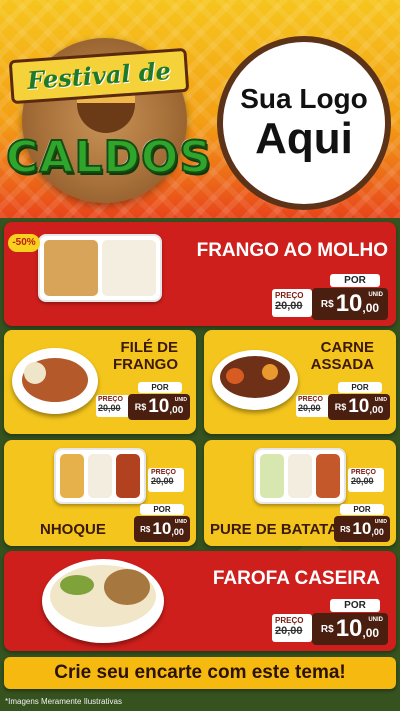 This screenshot has height=711, width=400. Describe the element at coordinates (292, 250) in the screenshot. I see `dish-name: FRANGO AO MOLHO` at that location.